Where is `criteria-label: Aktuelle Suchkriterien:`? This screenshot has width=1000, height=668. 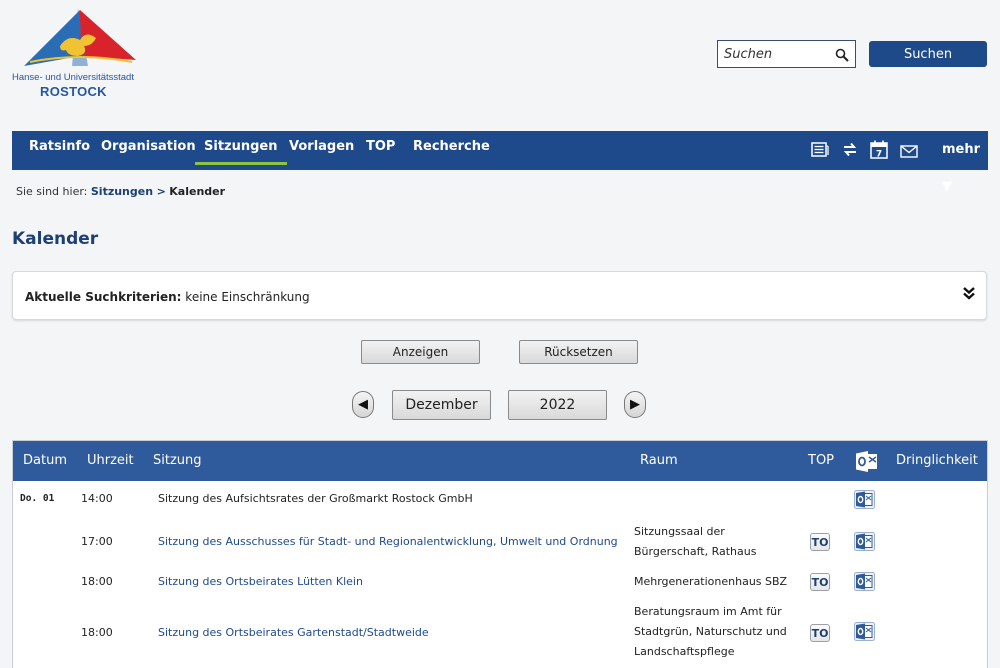 criteria-label: Aktuelle Suchkriterien: is located at coordinates (103, 297).